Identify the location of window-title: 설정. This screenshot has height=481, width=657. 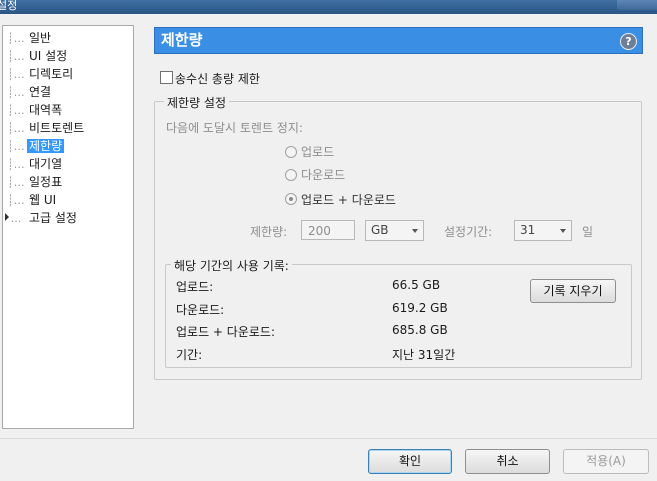
(9, 6).